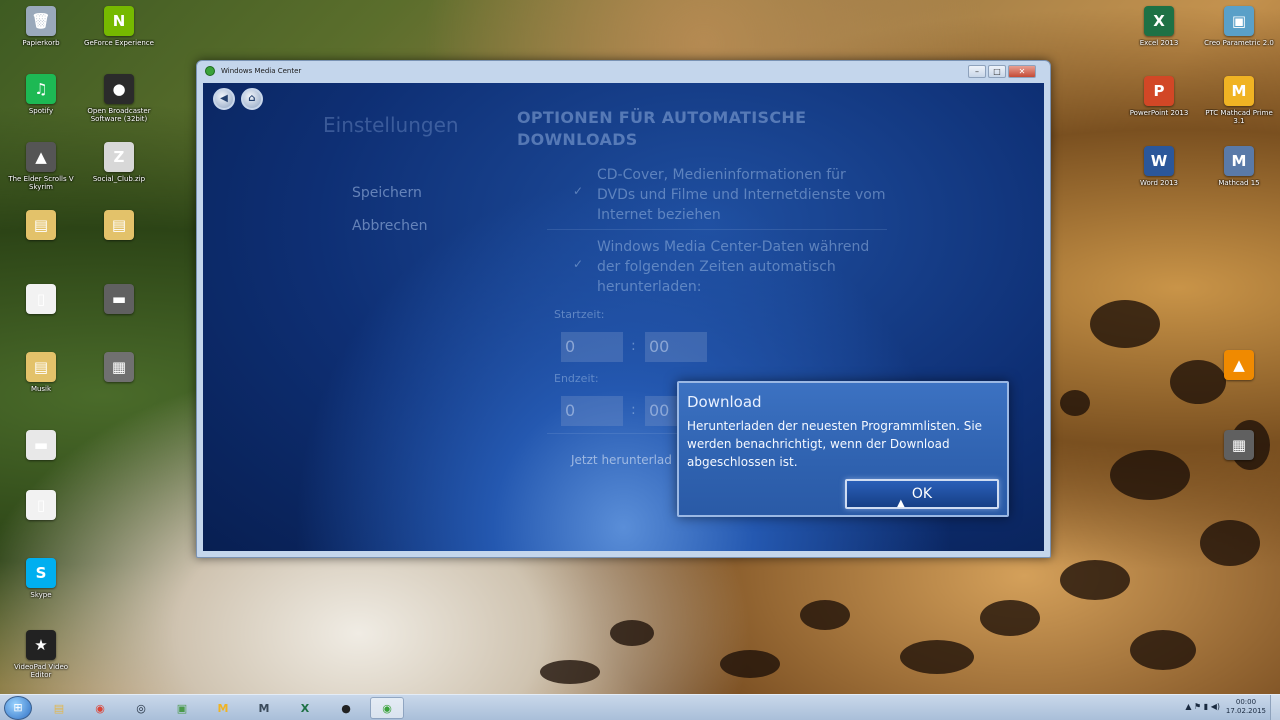  What do you see at coordinates (59, 708) in the screenshot?
I see `taskbar-item-explorer: ▤` at bounding box center [59, 708].